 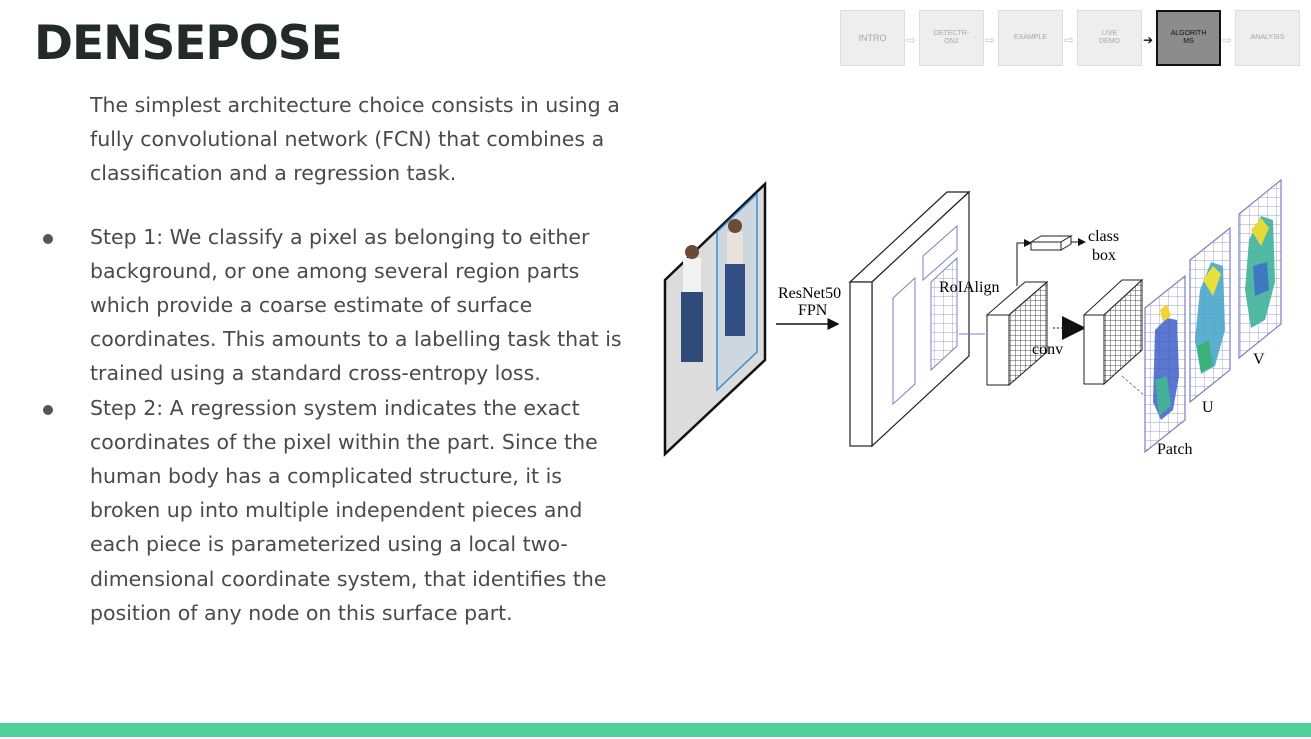 What do you see at coordinates (809, 293) in the screenshot?
I see `backbone-label: ResNet50` at bounding box center [809, 293].